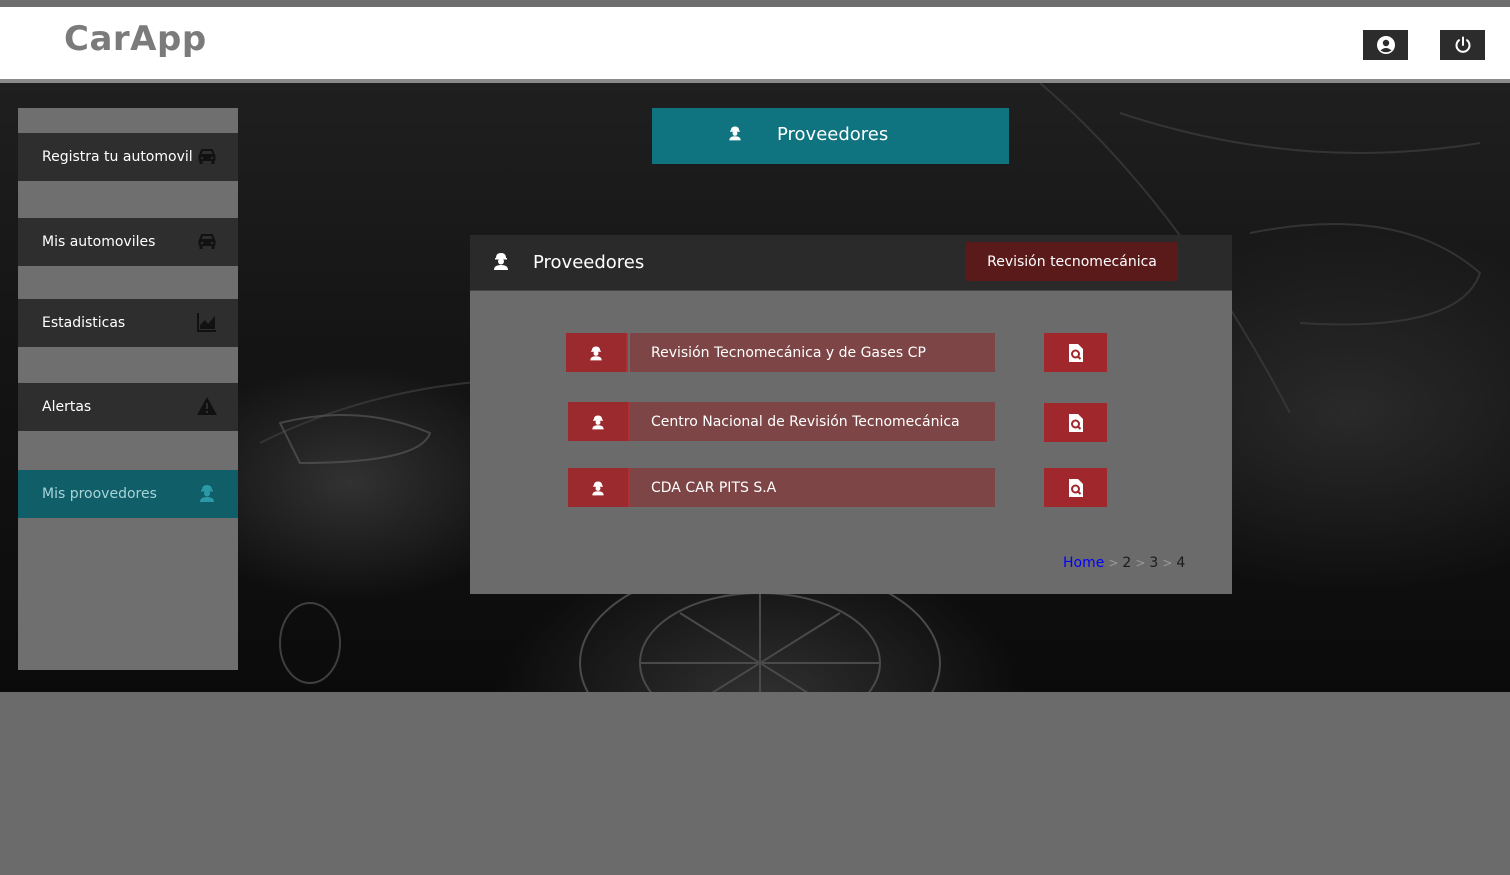  I want to click on chart-area-icon, so click(206, 322).